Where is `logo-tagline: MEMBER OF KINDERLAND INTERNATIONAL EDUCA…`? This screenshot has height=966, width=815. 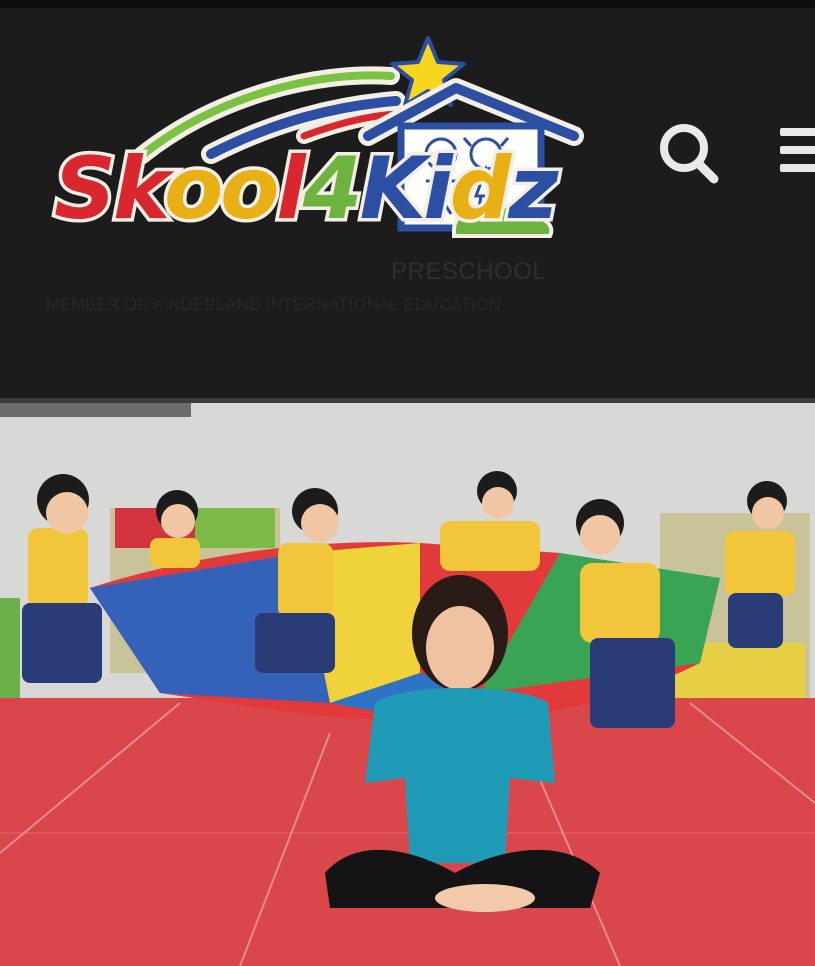 logo-tagline: MEMBER OF KINDERLAND INTERNATIONAL EDUCA… is located at coordinates (273, 305).